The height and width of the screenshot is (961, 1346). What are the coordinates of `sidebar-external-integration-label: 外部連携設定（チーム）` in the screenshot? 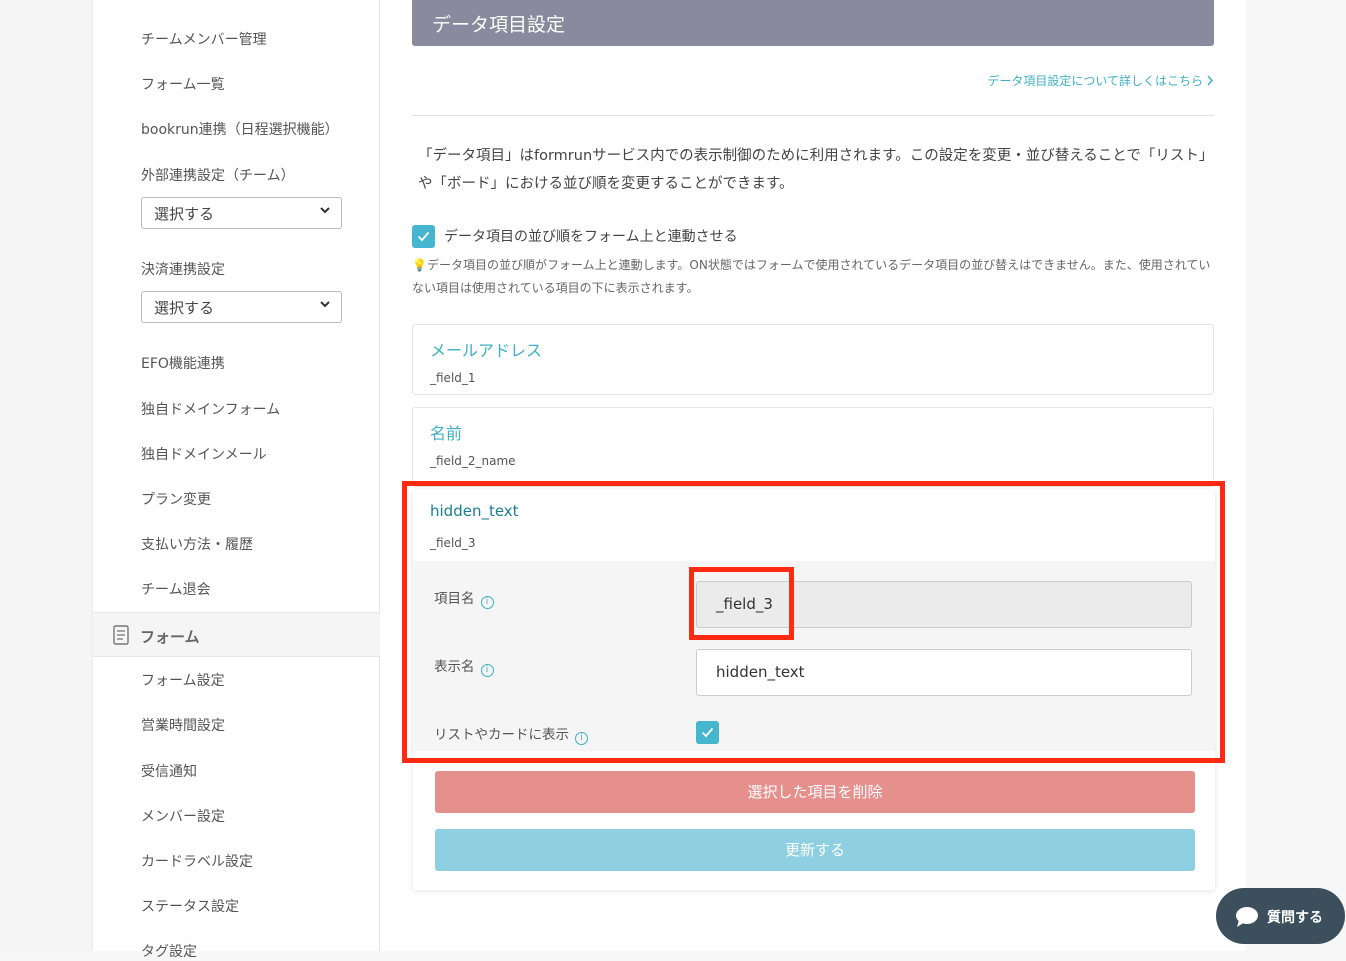 It's located at (218, 176).